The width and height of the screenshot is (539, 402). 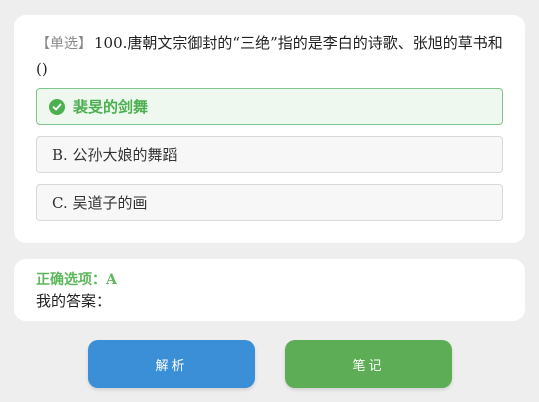 I want to click on answer-card: 正确选项：A 我的答案：, so click(x=269, y=290).